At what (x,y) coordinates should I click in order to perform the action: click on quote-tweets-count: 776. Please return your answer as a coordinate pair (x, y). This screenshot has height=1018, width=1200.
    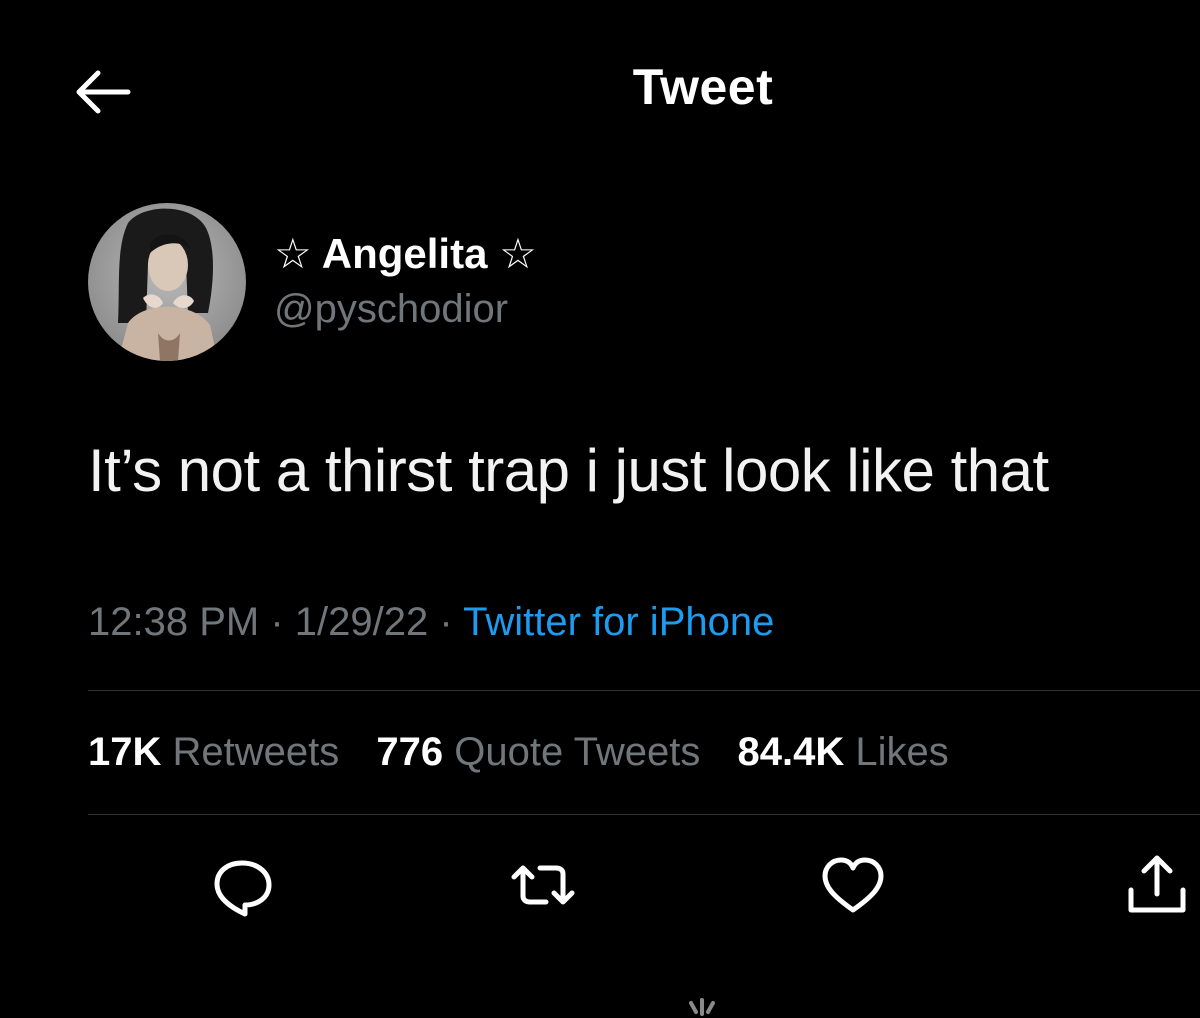
    Looking at the image, I should click on (410, 752).